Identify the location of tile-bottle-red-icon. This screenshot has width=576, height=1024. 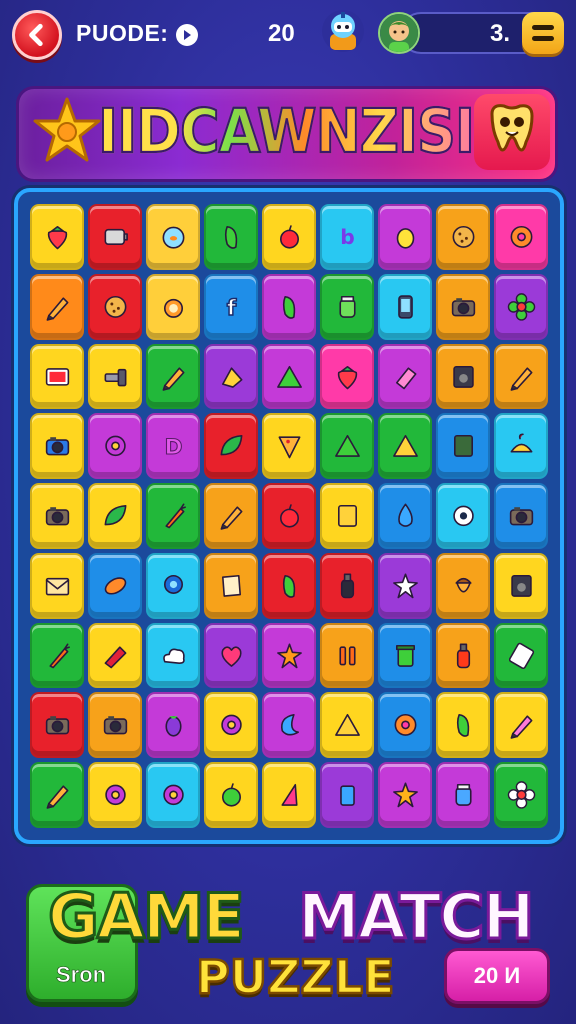
(463, 655).